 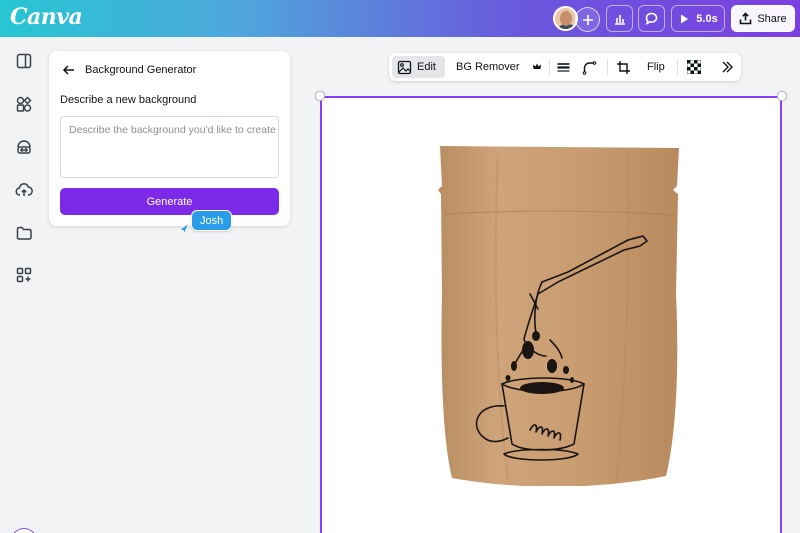 What do you see at coordinates (184, 228) in the screenshot?
I see `collaborator-cursor-icon` at bounding box center [184, 228].